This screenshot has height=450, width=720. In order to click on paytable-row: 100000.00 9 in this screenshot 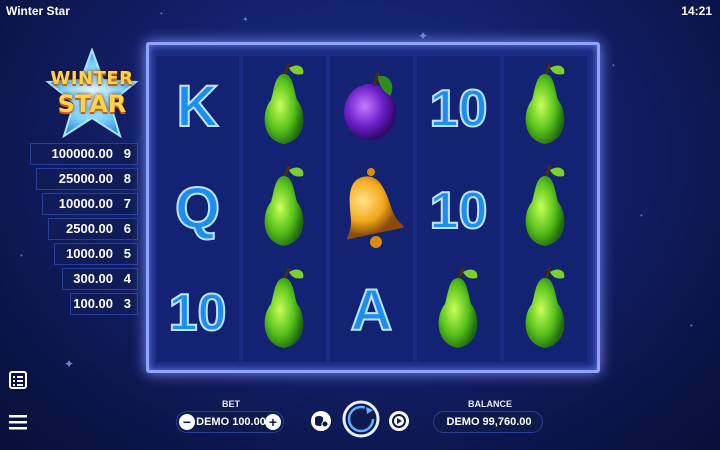, I will do `click(84, 154)`.